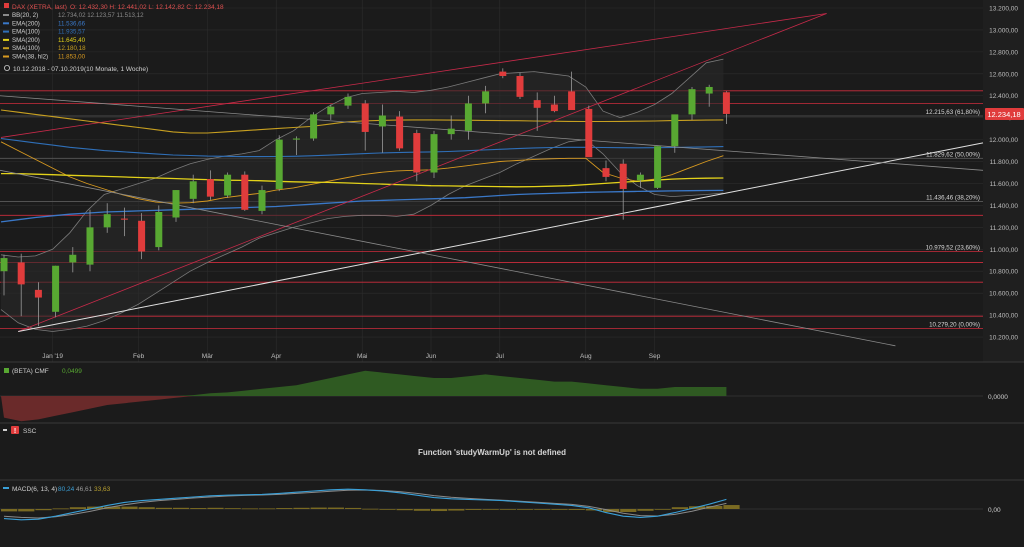 The height and width of the screenshot is (547, 1024). Describe the element at coordinates (72, 48) in the screenshot. I see `legend-values: 12.180,18` at that location.